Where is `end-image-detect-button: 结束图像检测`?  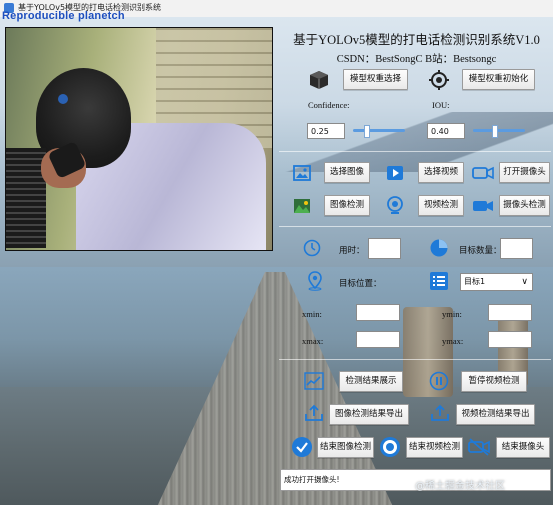
end-image-detect-button: 结束图像检测 is located at coordinates (345, 447).